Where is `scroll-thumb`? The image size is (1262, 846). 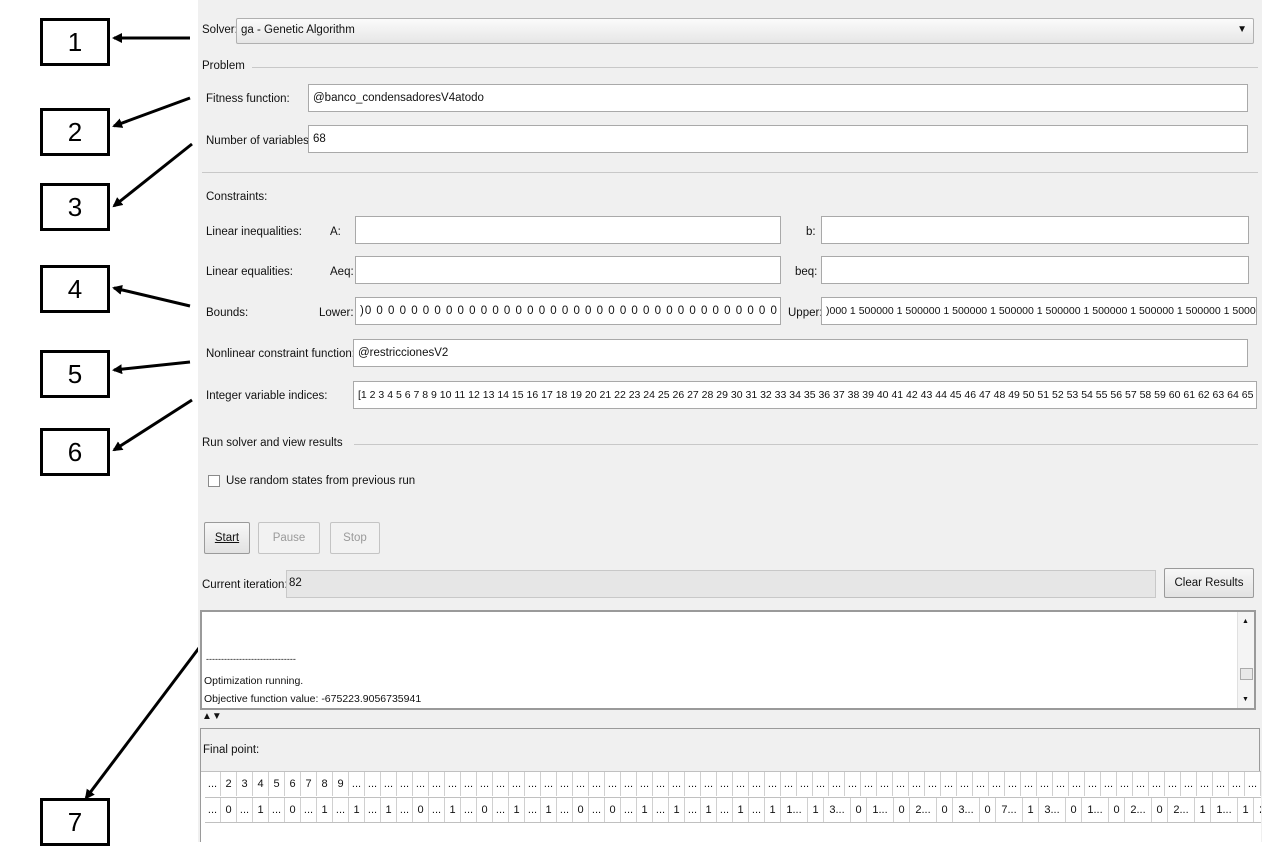
scroll-thumb is located at coordinates (1246, 674).